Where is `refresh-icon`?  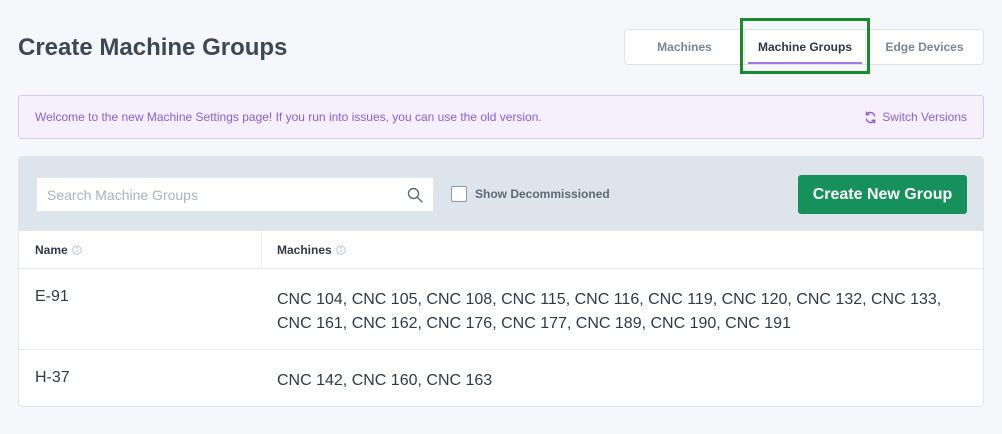 refresh-icon is located at coordinates (871, 117).